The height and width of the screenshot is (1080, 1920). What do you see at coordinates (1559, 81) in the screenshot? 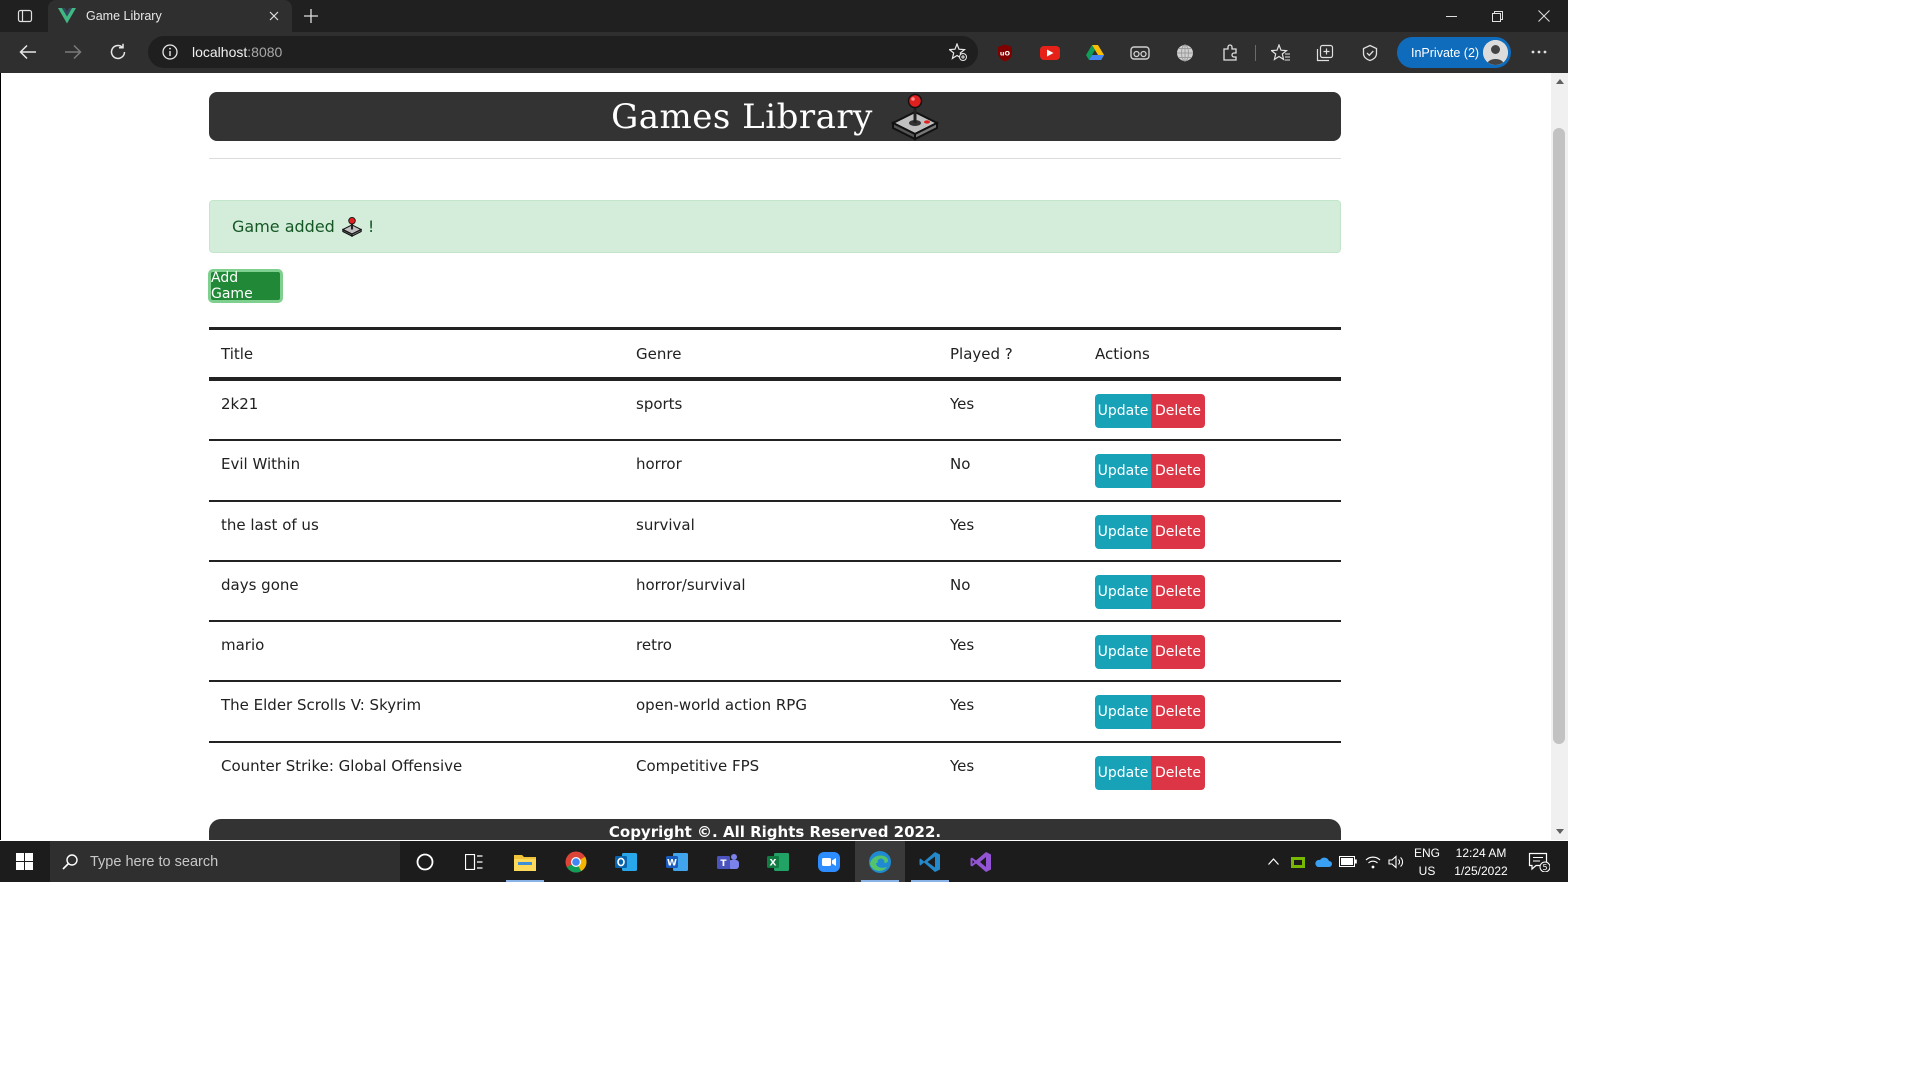
I see `scroll-up-icon` at bounding box center [1559, 81].